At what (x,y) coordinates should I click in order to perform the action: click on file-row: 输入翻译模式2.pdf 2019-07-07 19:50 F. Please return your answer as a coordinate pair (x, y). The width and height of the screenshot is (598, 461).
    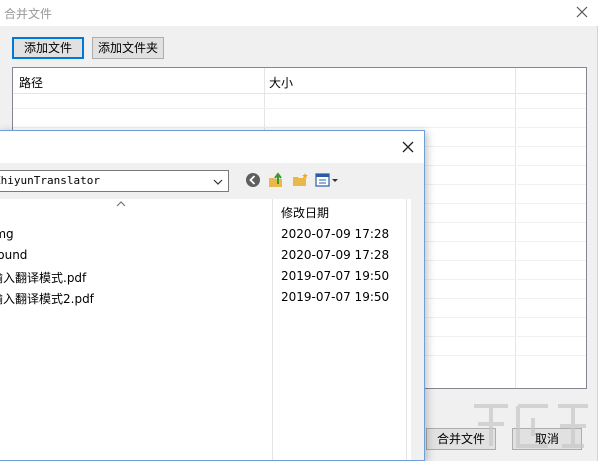
    Looking at the image, I should click on (210, 297).